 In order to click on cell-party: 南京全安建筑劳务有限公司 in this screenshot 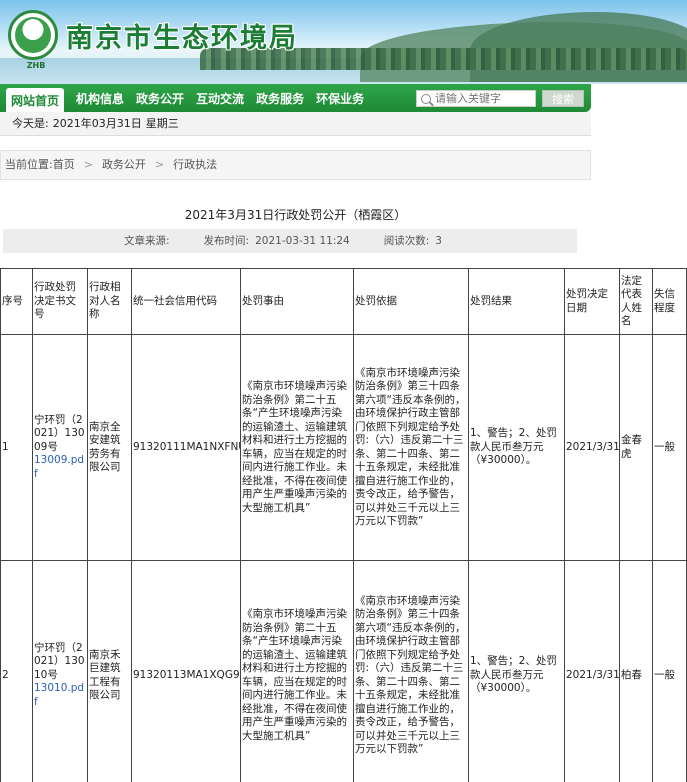, I will do `click(109, 447)`.